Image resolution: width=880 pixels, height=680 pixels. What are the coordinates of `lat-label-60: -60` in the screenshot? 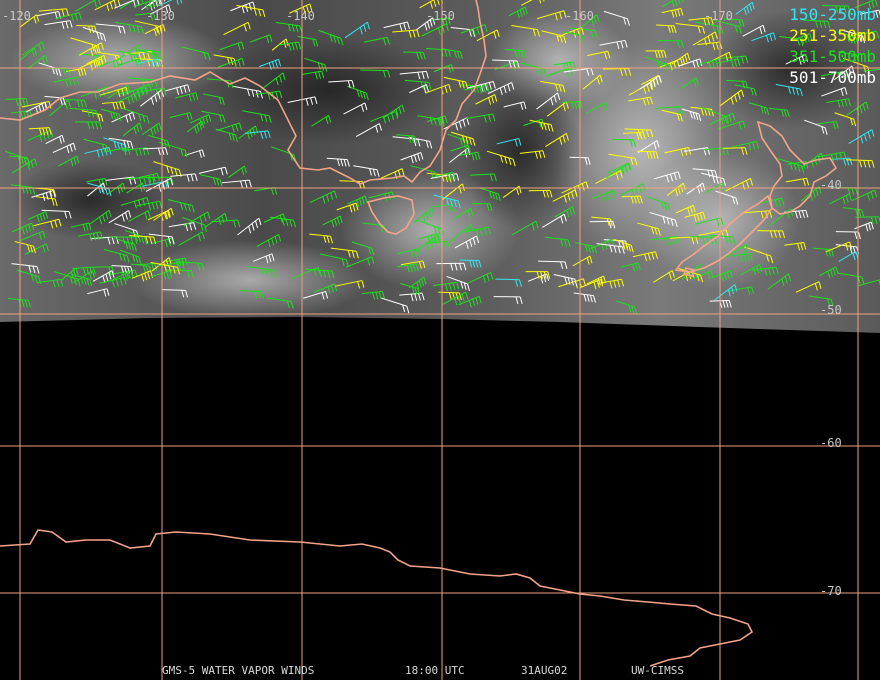 It's located at (831, 443).